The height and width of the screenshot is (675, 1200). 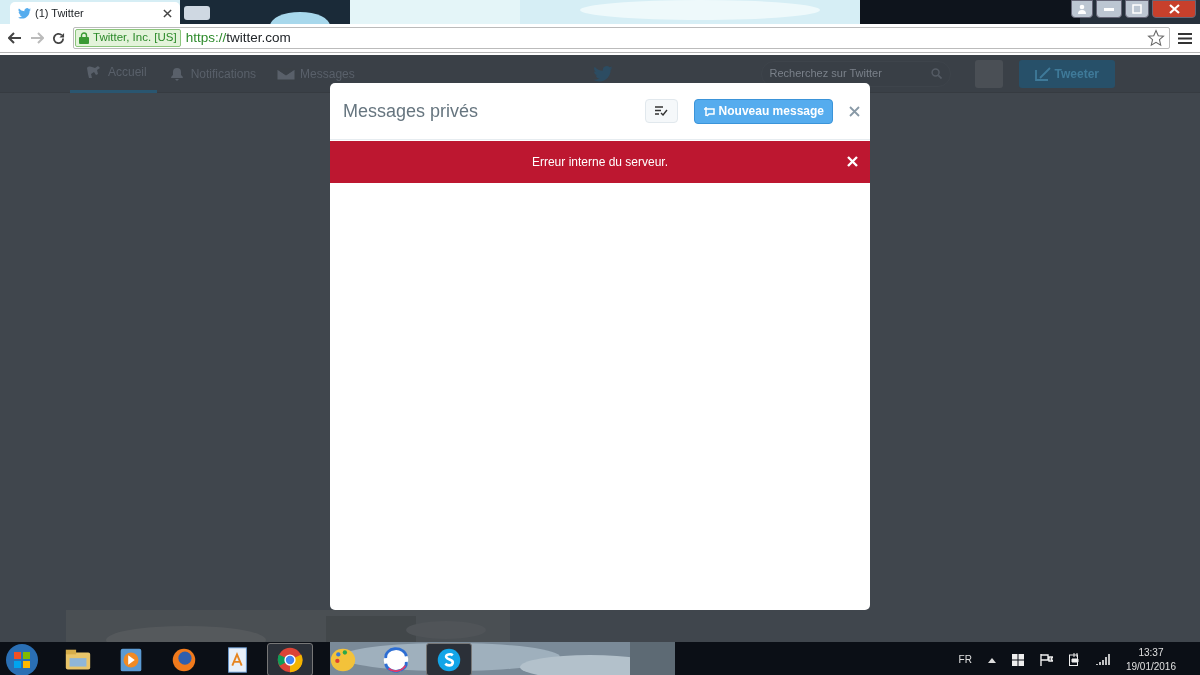 I want to click on back-icon, so click(x=15, y=38).